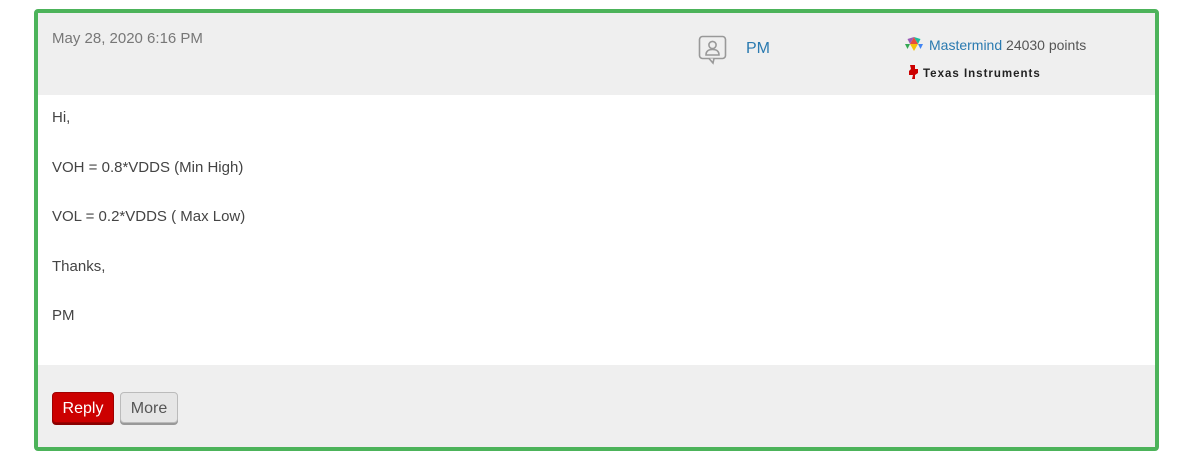 The width and height of the screenshot is (1196, 465). What do you see at coordinates (713, 52) in the screenshot?
I see `user-avatar-icon` at bounding box center [713, 52].